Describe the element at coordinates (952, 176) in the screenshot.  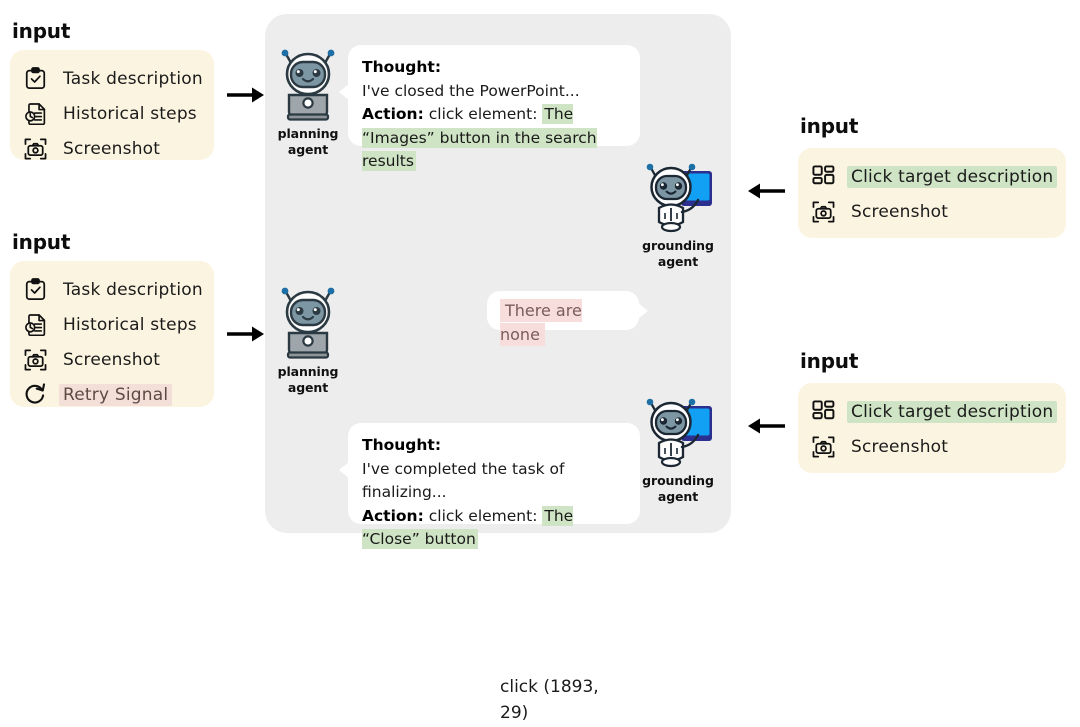
I see `right-input-1-item-label: Click target description` at that location.